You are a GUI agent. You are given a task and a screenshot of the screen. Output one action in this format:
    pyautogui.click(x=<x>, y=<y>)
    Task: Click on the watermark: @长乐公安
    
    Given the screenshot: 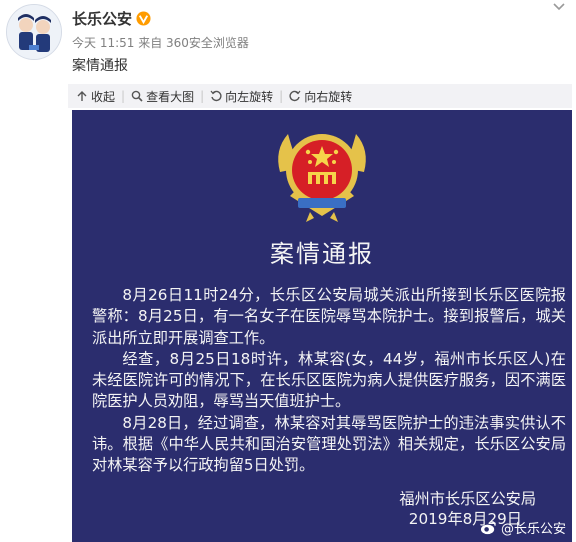 What is the action you would take?
    pyautogui.click(x=523, y=527)
    